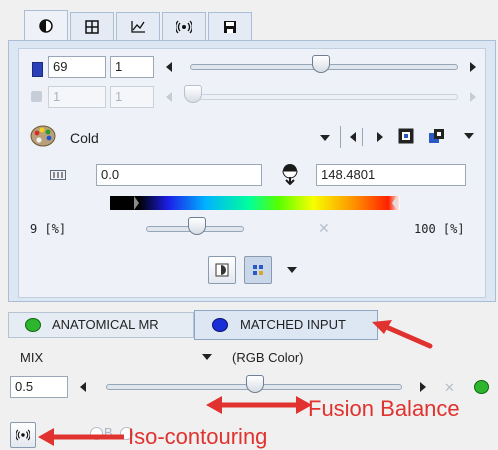 The height and width of the screenshot is (450, 498). What do you see at coordinates (43, 136) in the screenshot?
I see `palette-icon` at bounding box center [43, 136].